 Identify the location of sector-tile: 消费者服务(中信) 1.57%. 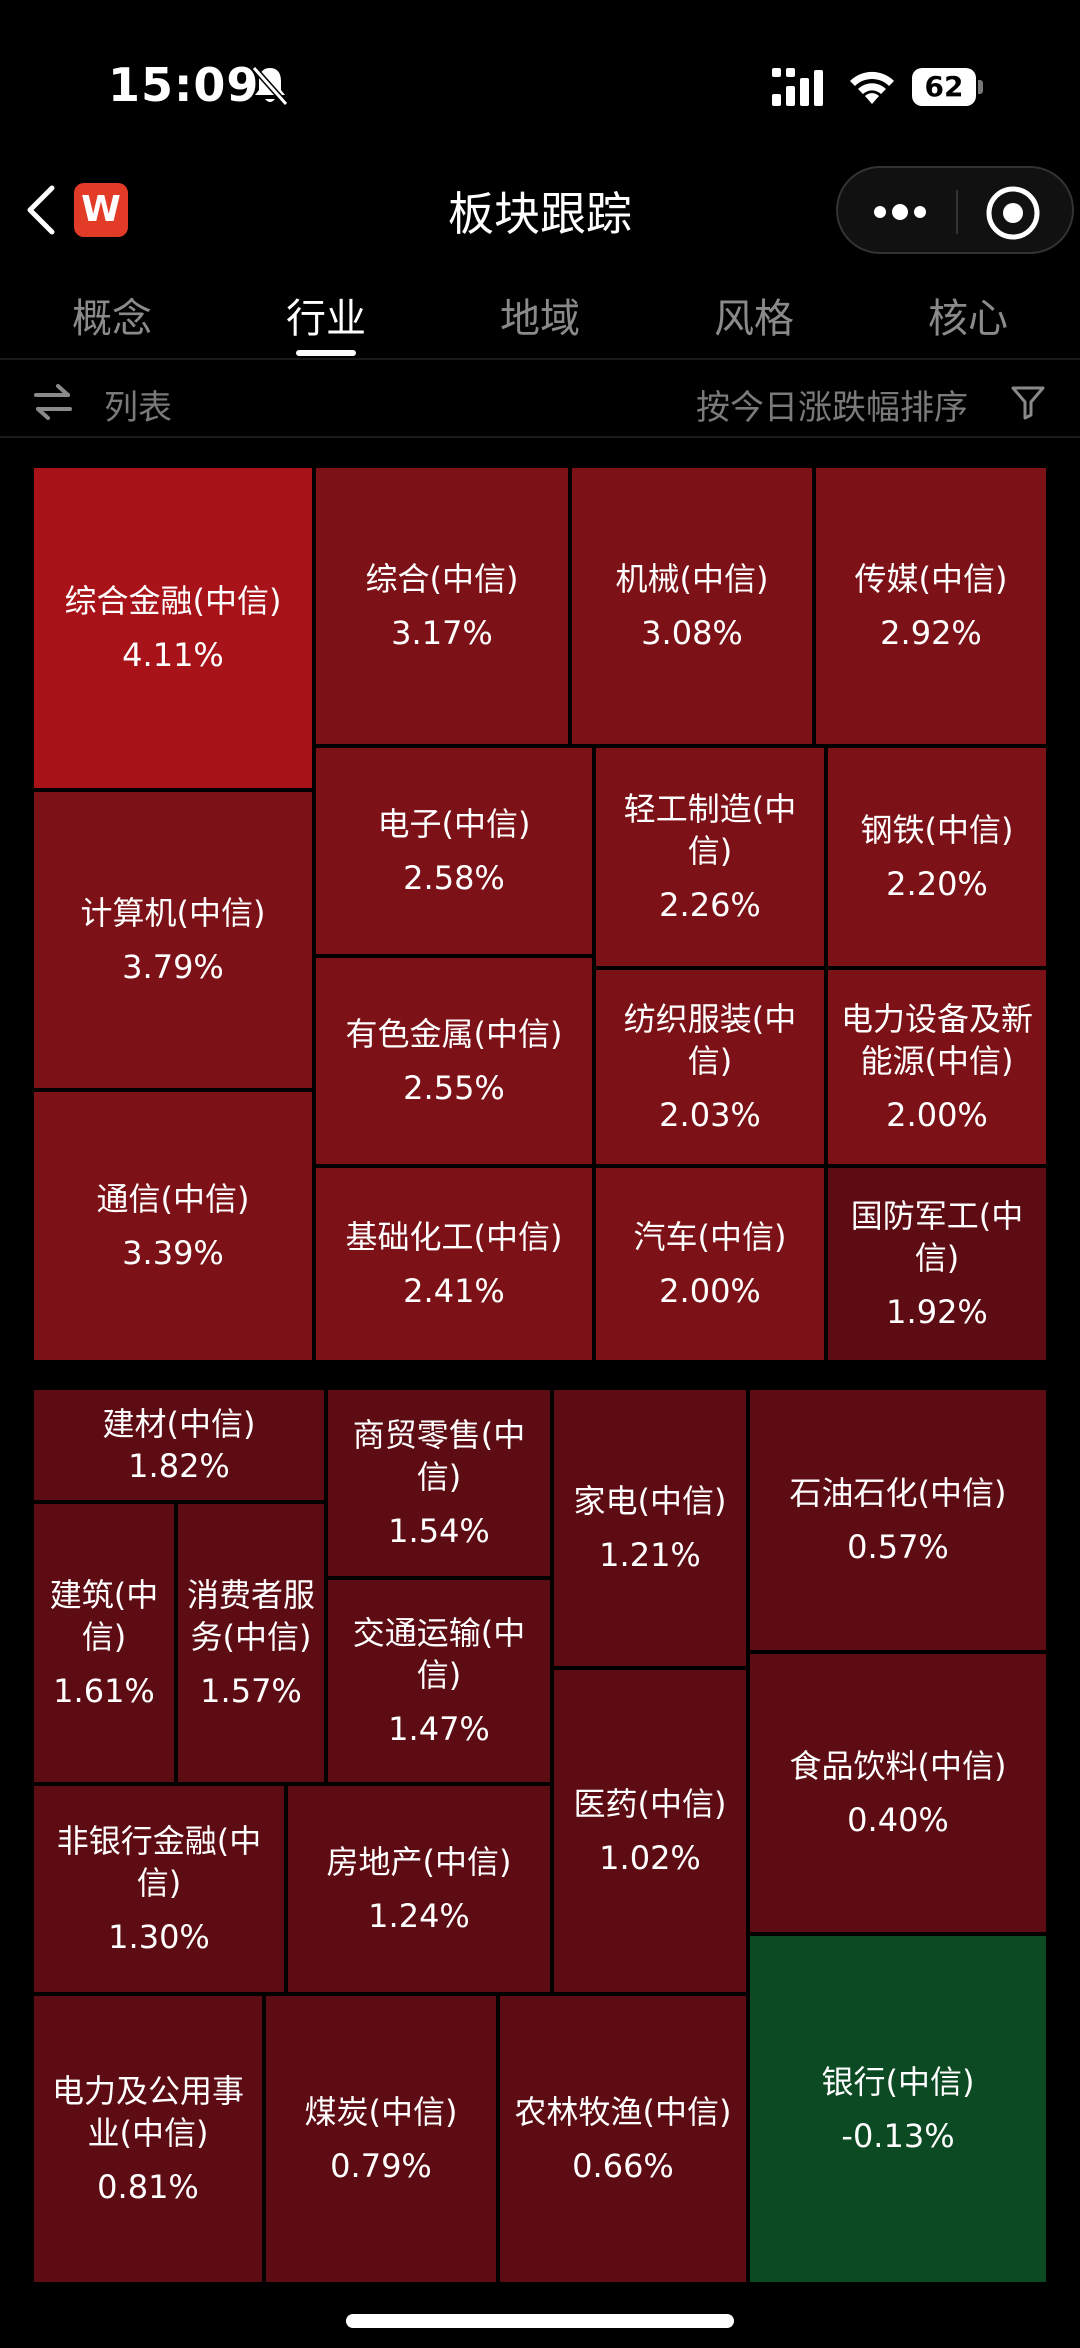
(251, 1643).